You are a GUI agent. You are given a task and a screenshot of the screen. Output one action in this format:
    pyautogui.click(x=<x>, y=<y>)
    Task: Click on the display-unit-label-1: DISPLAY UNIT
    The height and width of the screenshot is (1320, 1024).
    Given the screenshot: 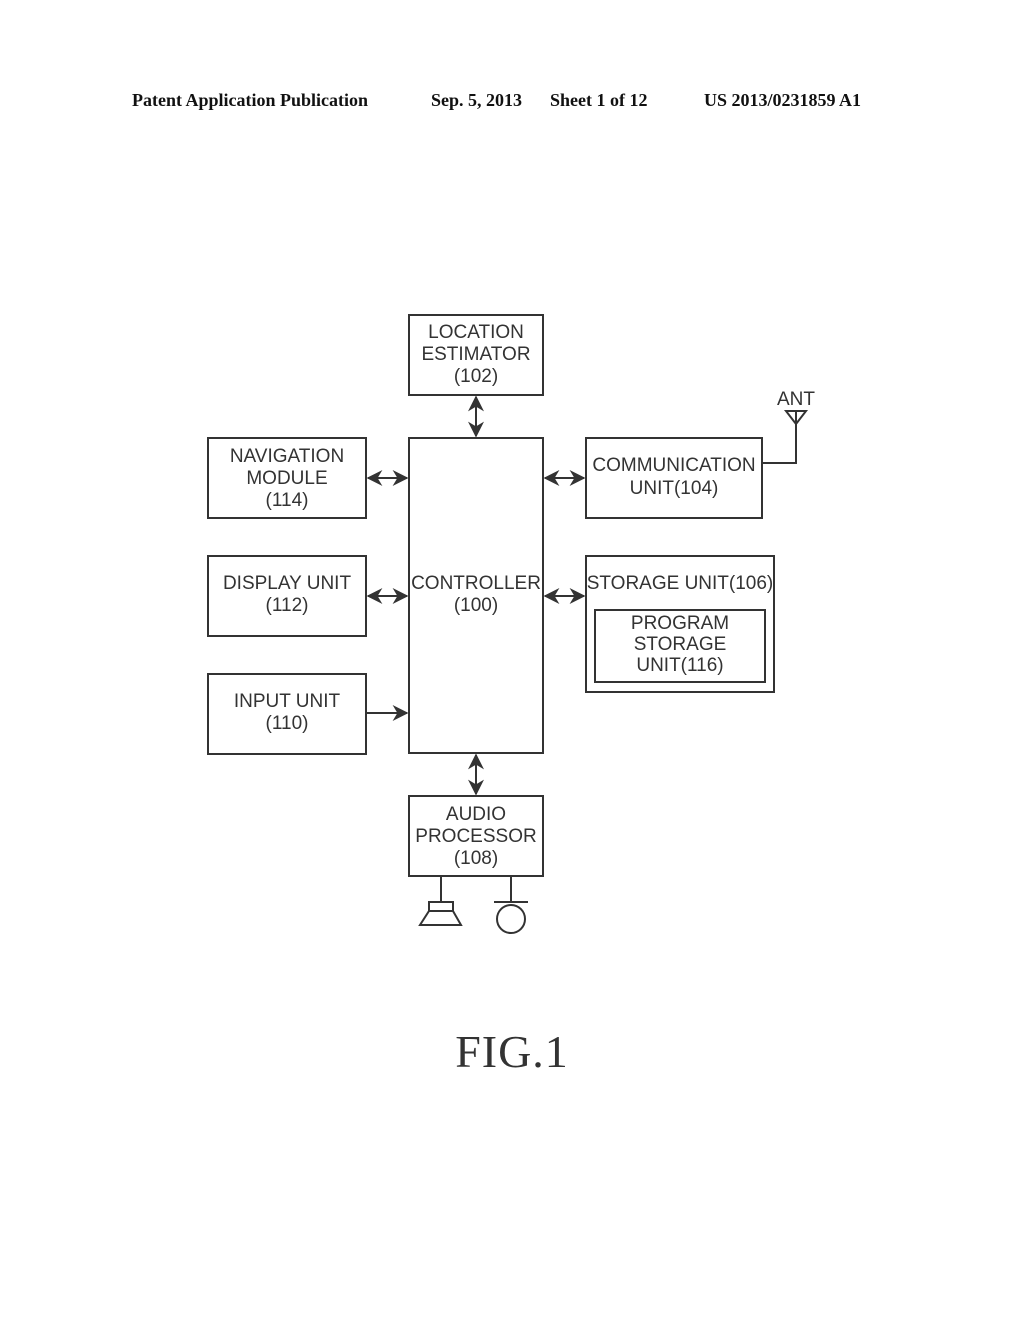 What is the action you would take?
    pyautogui.click(x=287, y=583)
    